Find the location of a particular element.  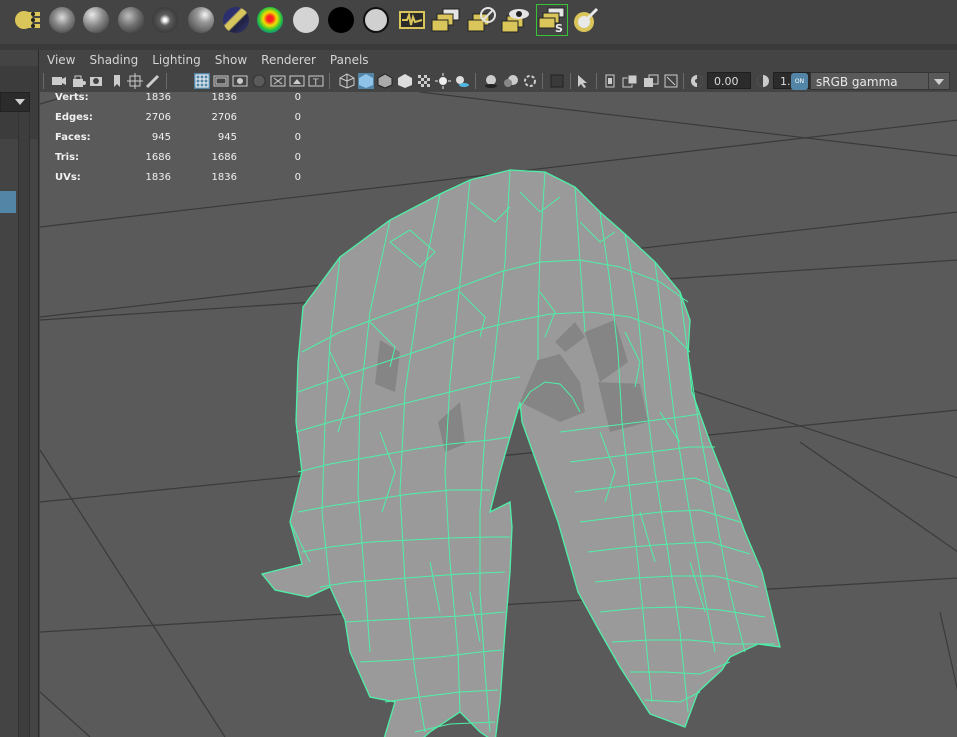

hud-value-object: 1836 is located at coordinates (158, 97).